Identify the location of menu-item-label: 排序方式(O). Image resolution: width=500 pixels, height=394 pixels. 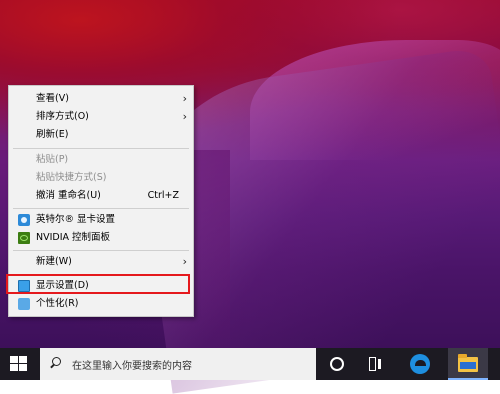
(62, 116).